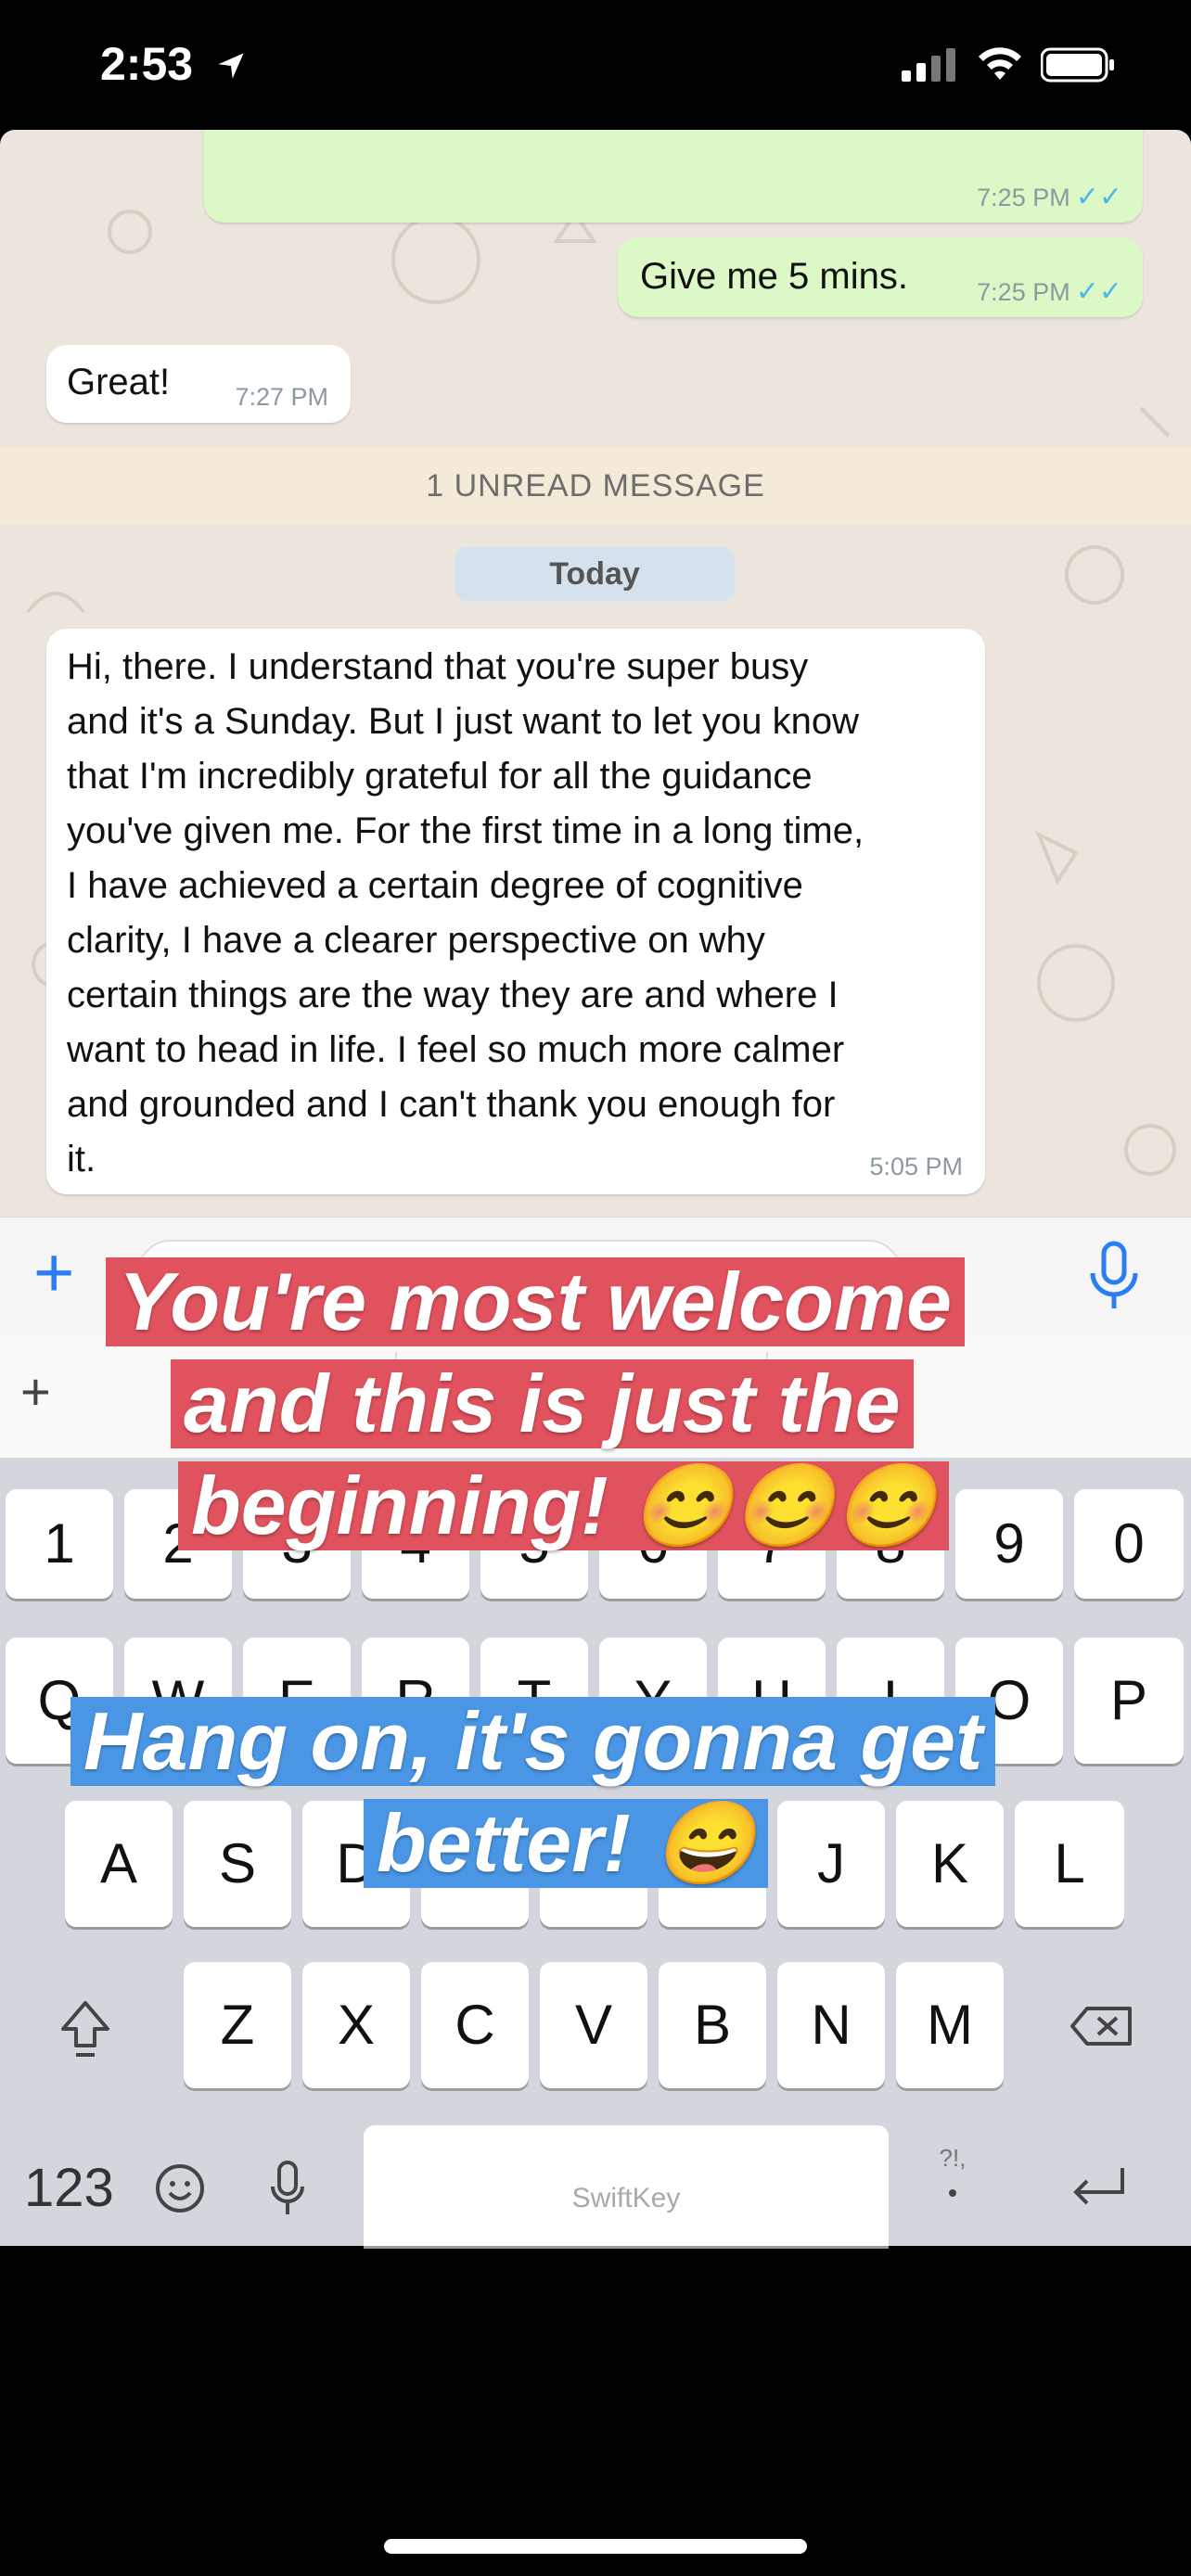  I want to click on message-bubble-outgoing: Give me 5 mins. 7:25 PM ✓✓, so click(881, 277).